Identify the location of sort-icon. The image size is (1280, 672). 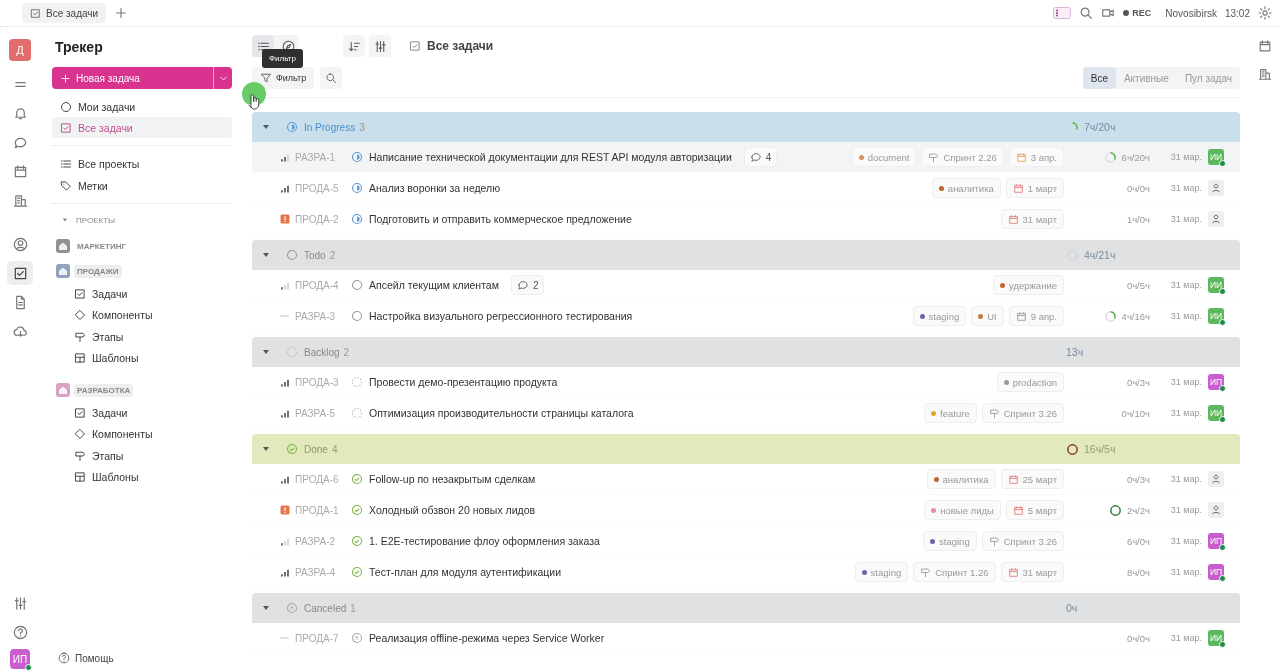
(354, 46).